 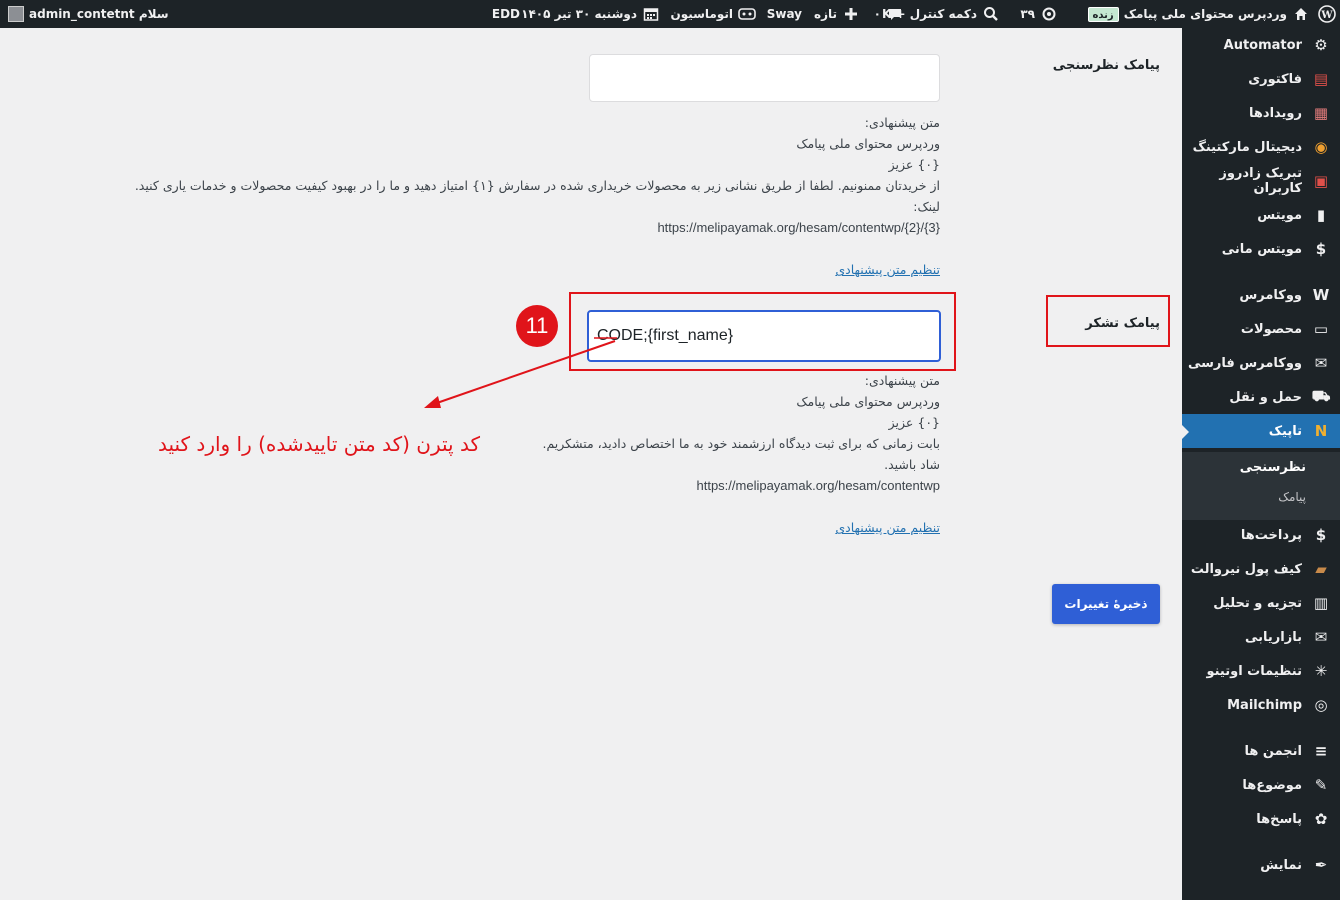 What do you see at coordinates (877, 14) in the screenshot?
I see `comments-count: ۰` at bounding box center [877, 14].